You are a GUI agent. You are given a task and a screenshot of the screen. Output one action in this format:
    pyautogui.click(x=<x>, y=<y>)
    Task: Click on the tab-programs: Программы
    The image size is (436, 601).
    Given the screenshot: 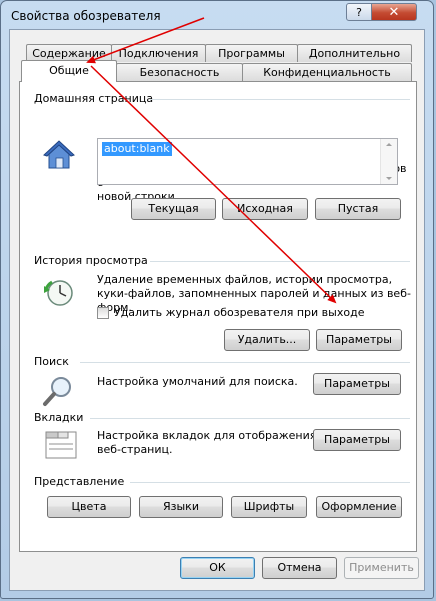 What is the action you would take?
    pyautogui.click(x=251, y=53)
    